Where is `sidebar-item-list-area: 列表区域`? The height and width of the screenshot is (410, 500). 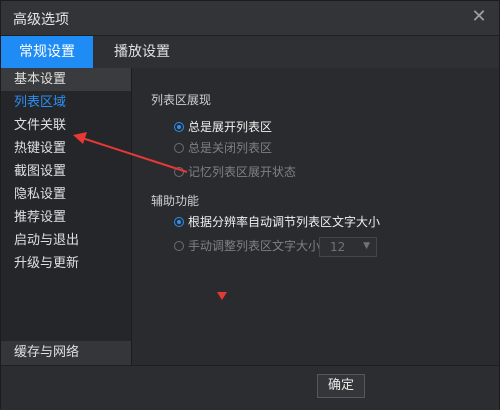
sidebar-item-list-area: 列表区域 is located at coordinates (66, 102).